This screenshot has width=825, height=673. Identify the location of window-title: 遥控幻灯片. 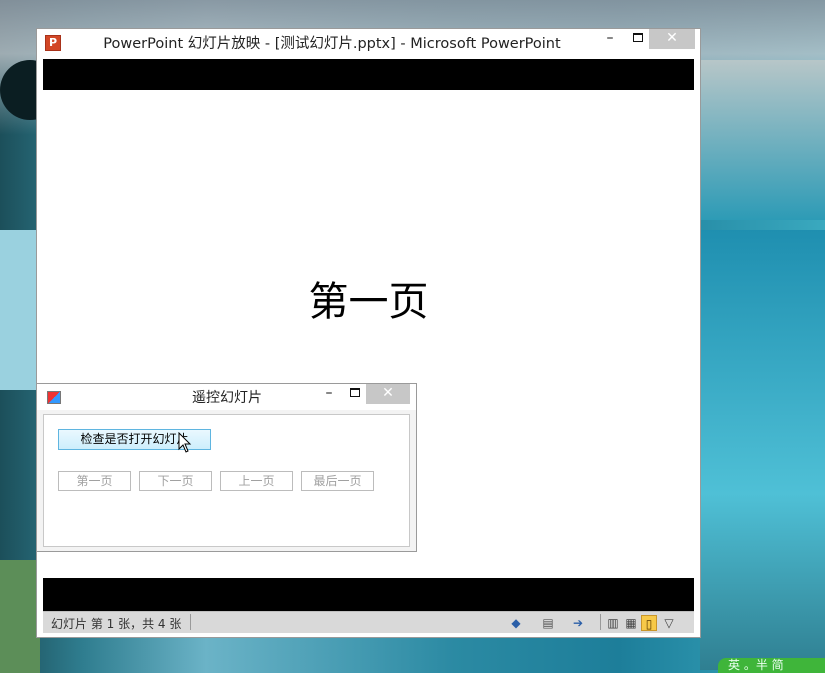
(227, 398).